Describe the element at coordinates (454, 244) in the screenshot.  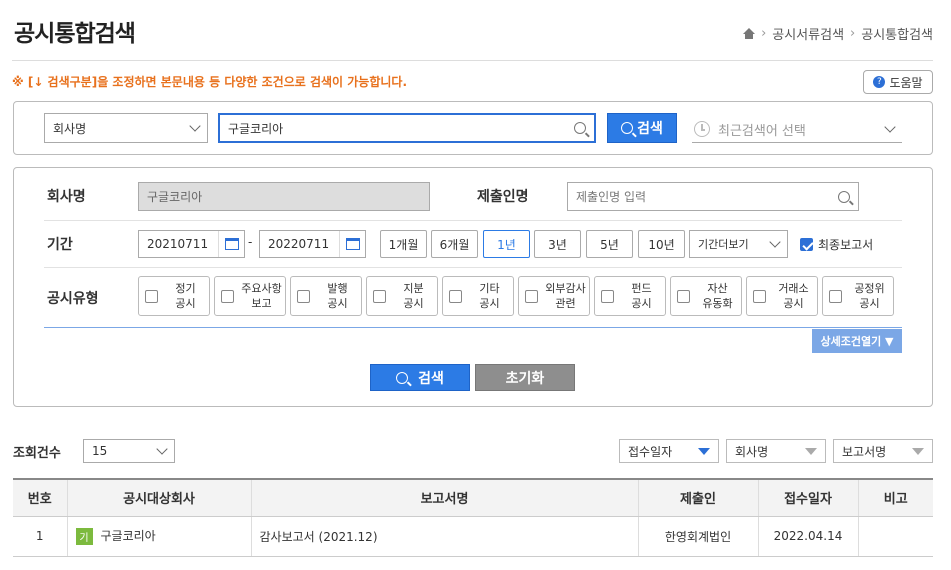
I see `period-6m-button: 6개월` at that location.